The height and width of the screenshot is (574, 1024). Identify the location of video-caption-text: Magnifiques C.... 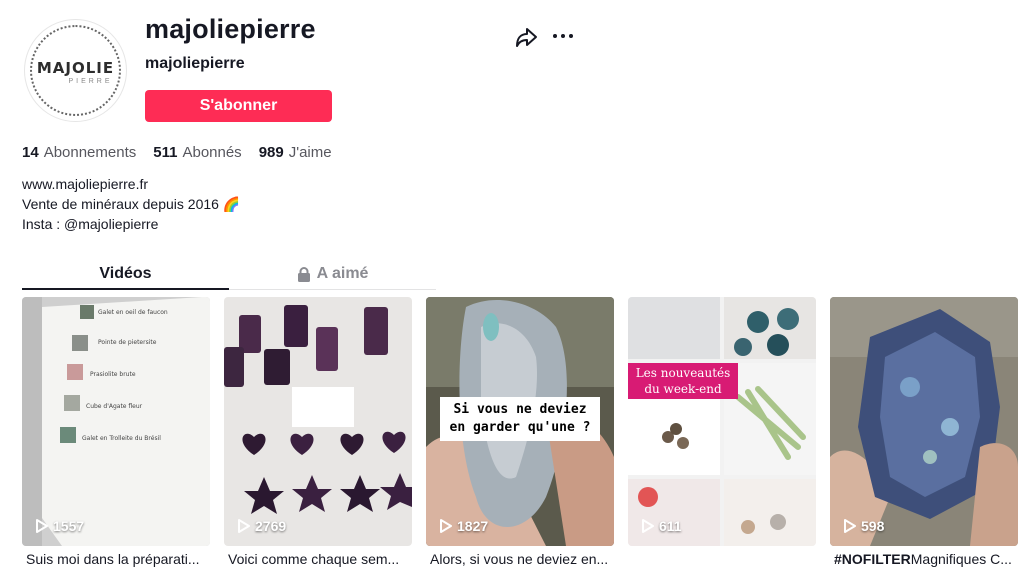
(961, 559).